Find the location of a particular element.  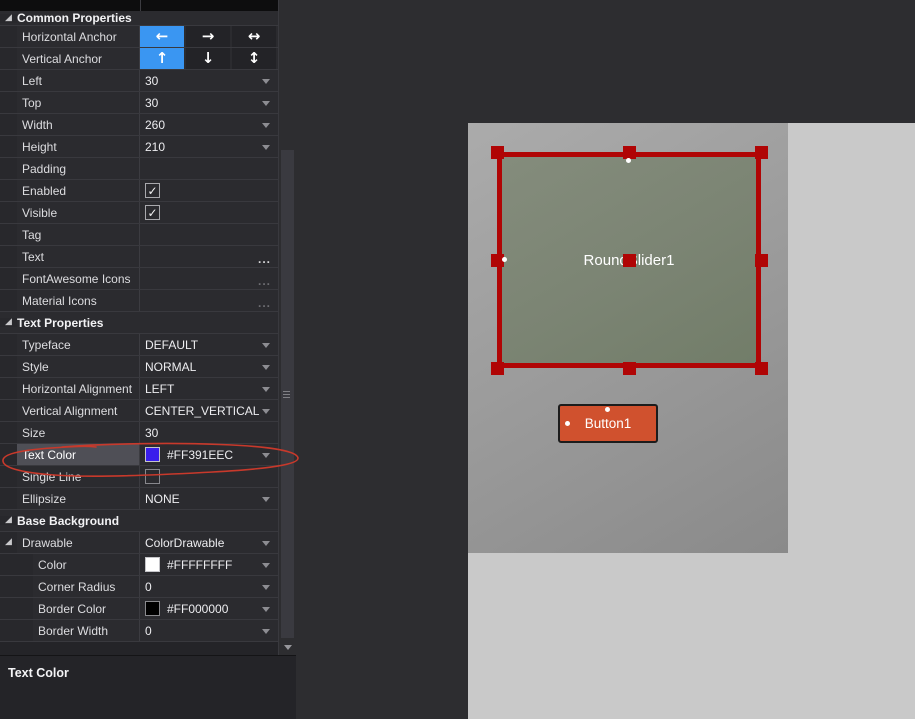

property-row-text-color: Text Color #FF391EEC is located at coordinates (139, 454).